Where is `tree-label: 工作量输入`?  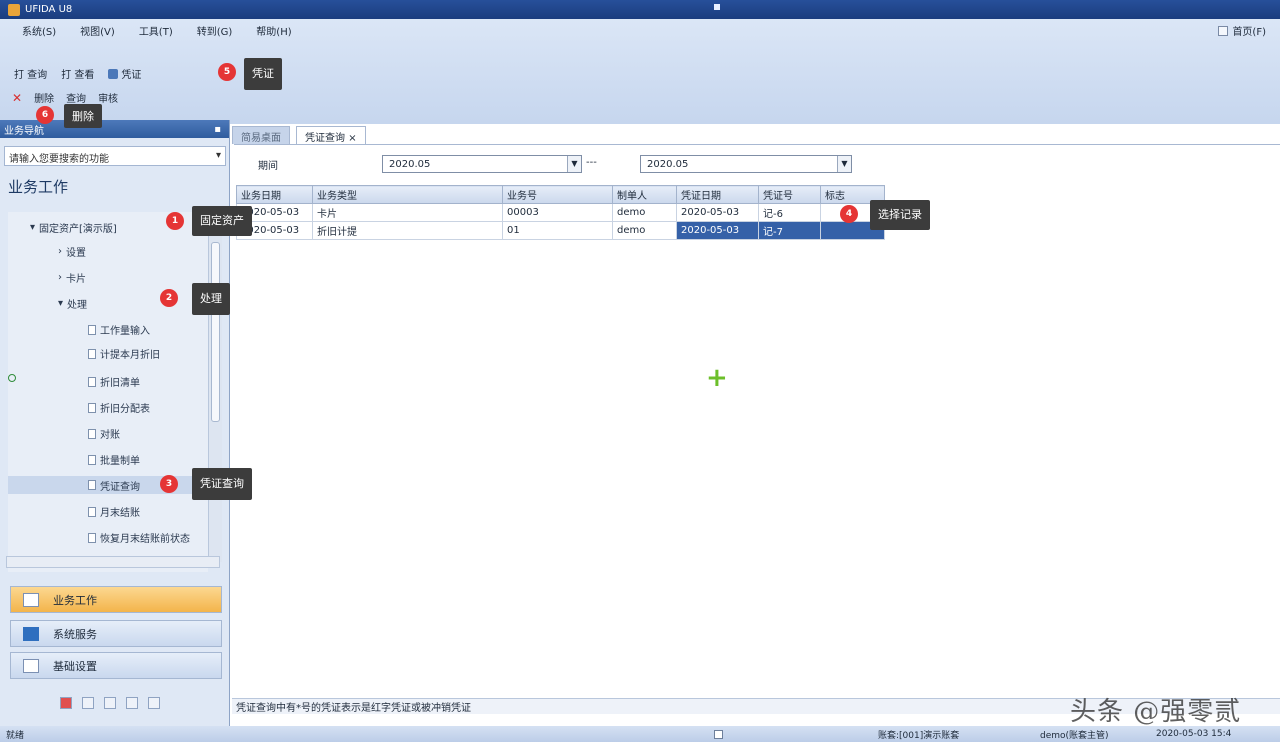 tree-label: 工作量输入 is located at coordinates (125, 331).